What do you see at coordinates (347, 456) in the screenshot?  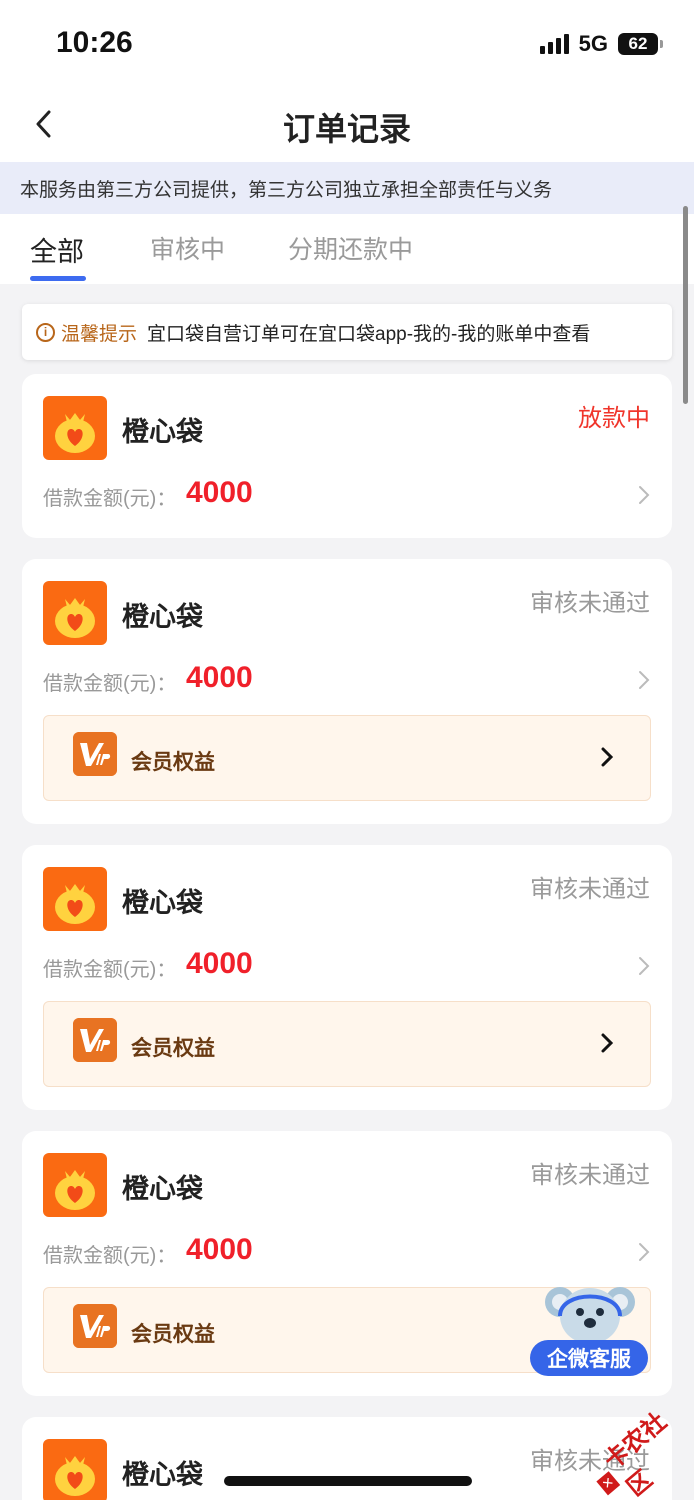 I see `order-card: 橙心袋 放款中 借款金额(元)： 4000` at bounding box center [347, 456].